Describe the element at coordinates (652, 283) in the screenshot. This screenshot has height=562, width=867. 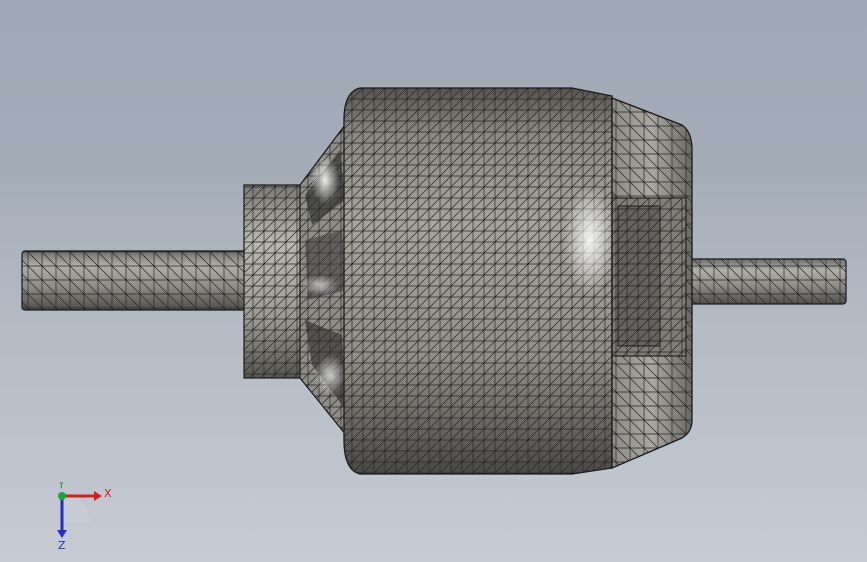
I see `end-cap` at that location.